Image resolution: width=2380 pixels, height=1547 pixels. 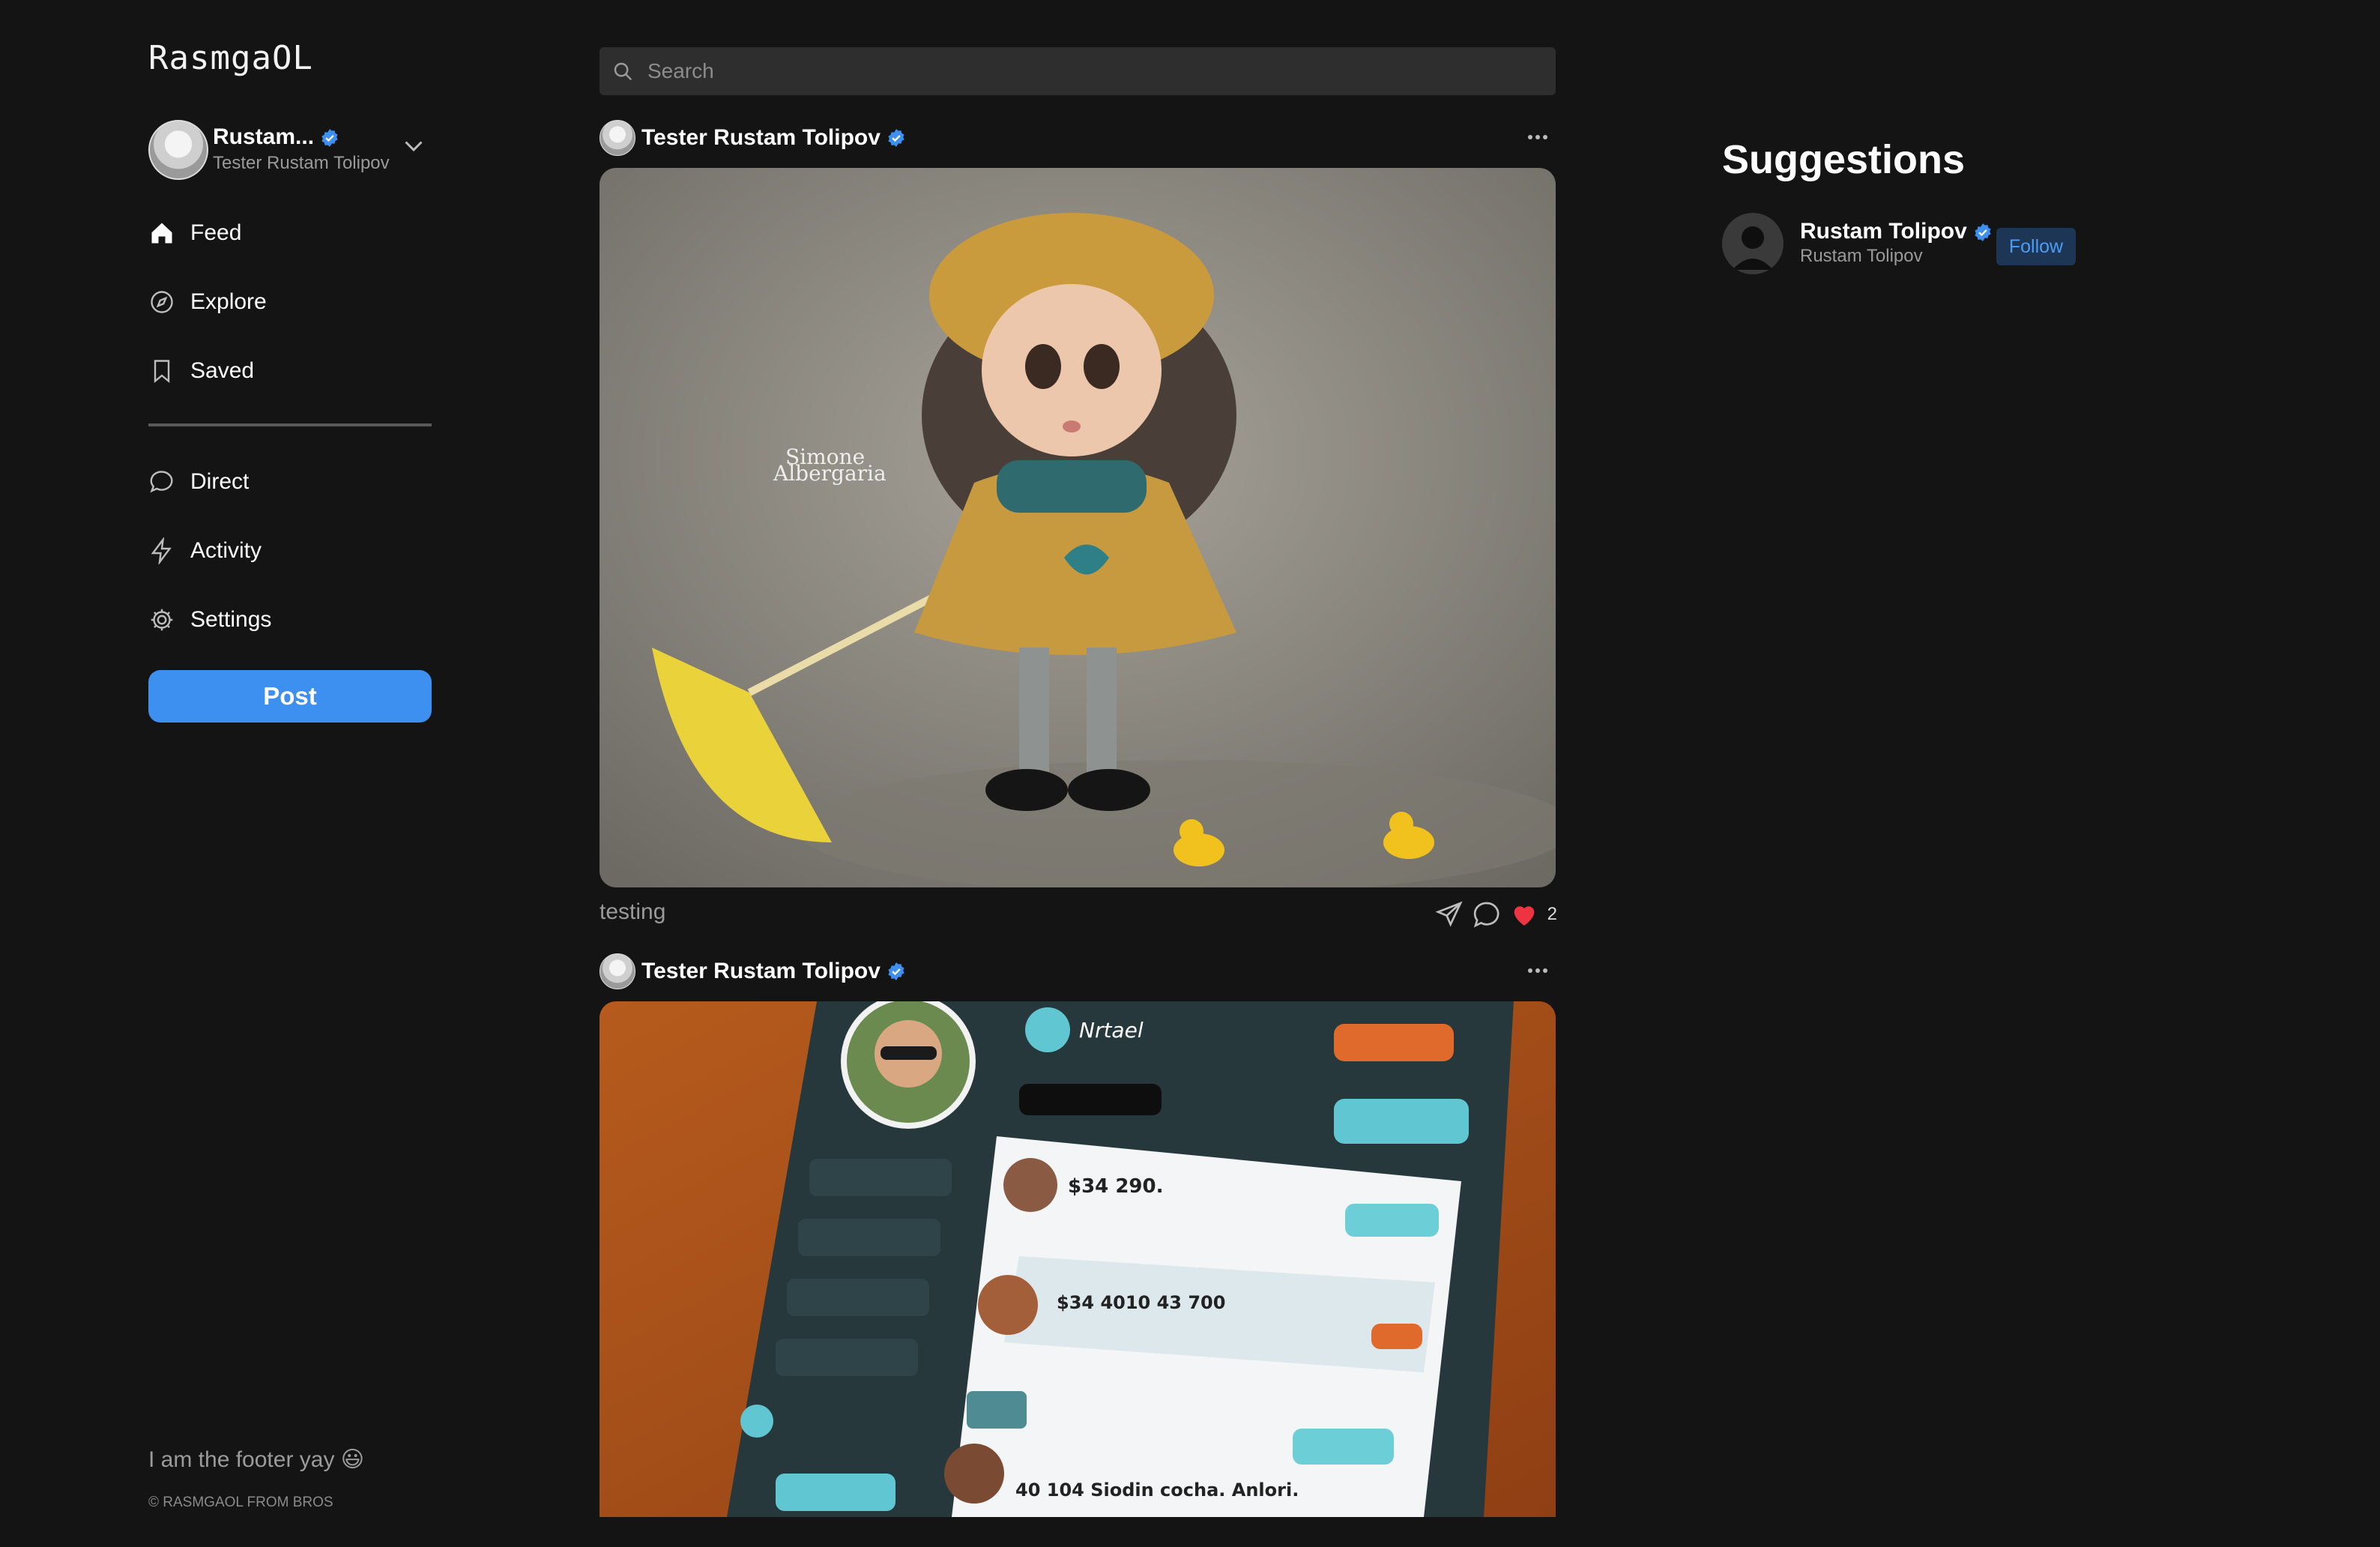 I want to click on search-bar, so click(x=1077, y=71).